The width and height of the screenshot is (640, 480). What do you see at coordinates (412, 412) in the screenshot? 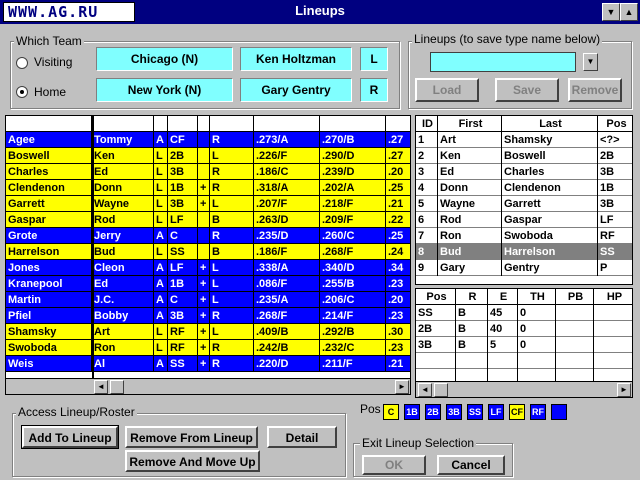
I see `pos-legend-item: 1B` at bounding box center [412, 412].